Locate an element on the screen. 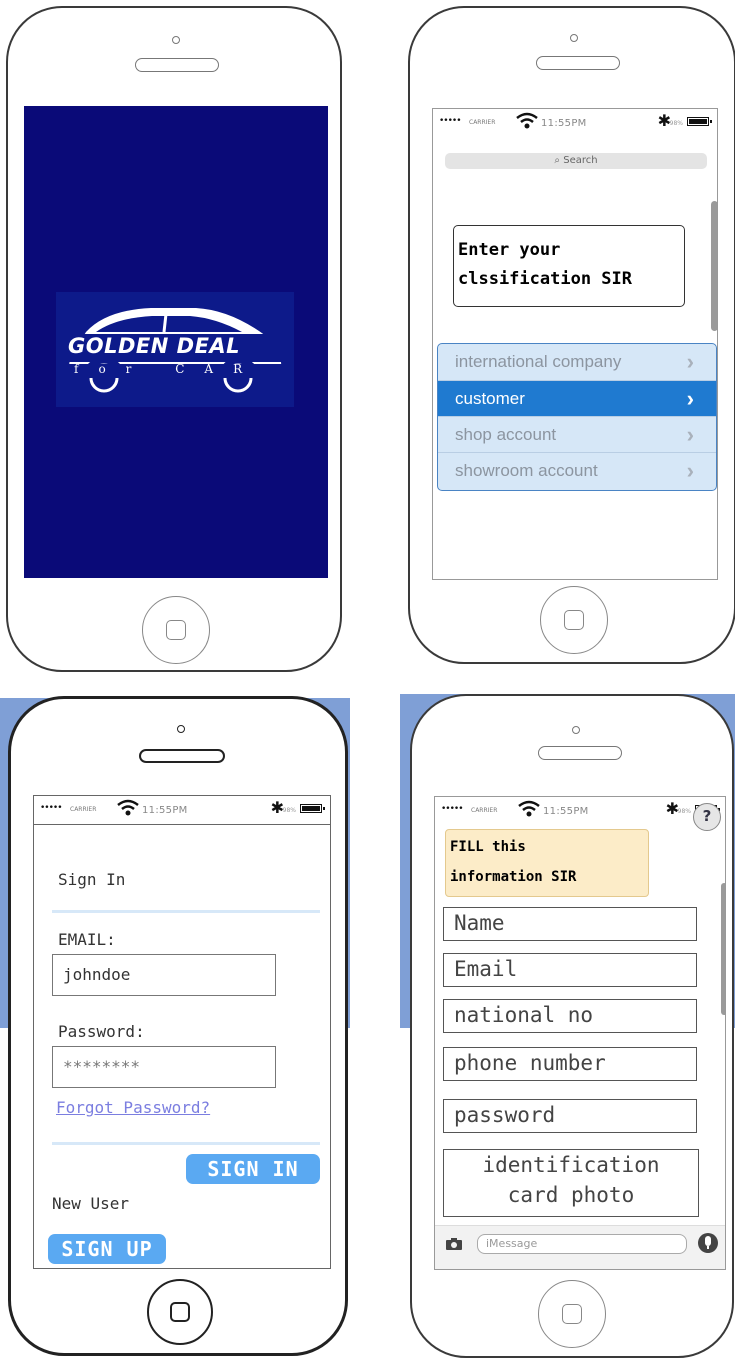 The height and width of the screenshot is (1361, 735). new-user-label: New User is located at coordinates (91, 1203).